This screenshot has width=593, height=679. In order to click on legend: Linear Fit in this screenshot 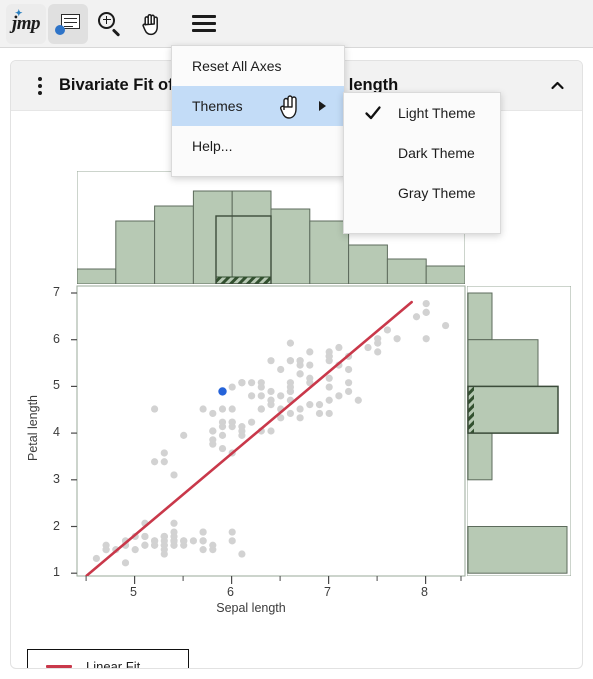, I will do `click(108, 658)`.